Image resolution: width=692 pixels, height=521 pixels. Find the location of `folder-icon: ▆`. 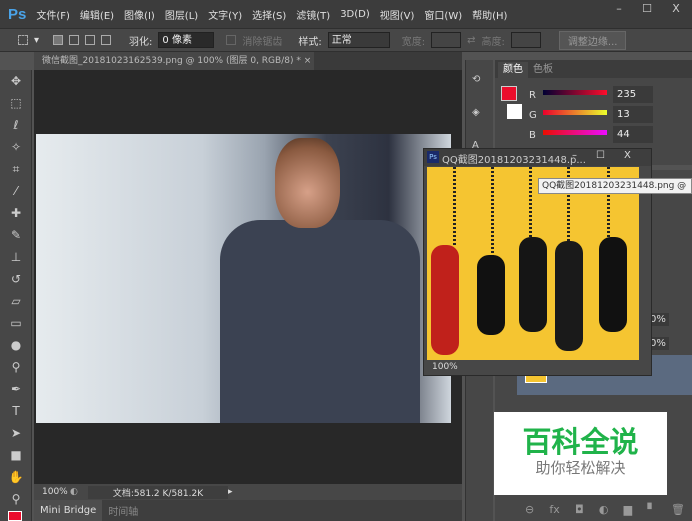

folder-icon: ▆ is located at coordinates (628, 509).